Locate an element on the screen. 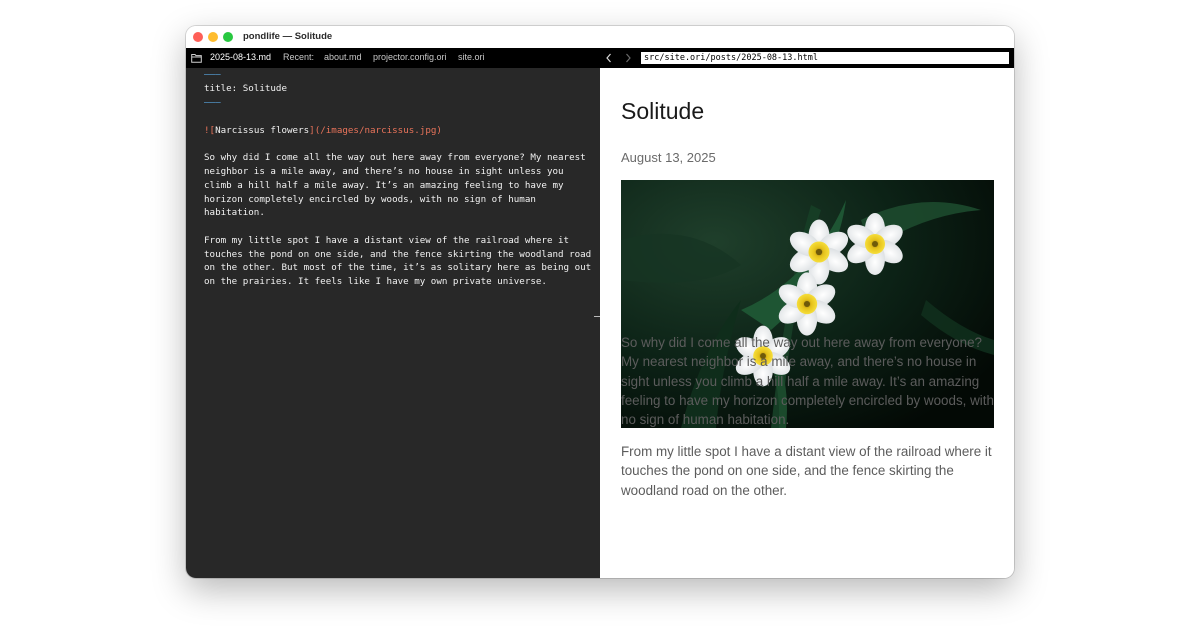  folder-icon is located at coordinates (196, 58).